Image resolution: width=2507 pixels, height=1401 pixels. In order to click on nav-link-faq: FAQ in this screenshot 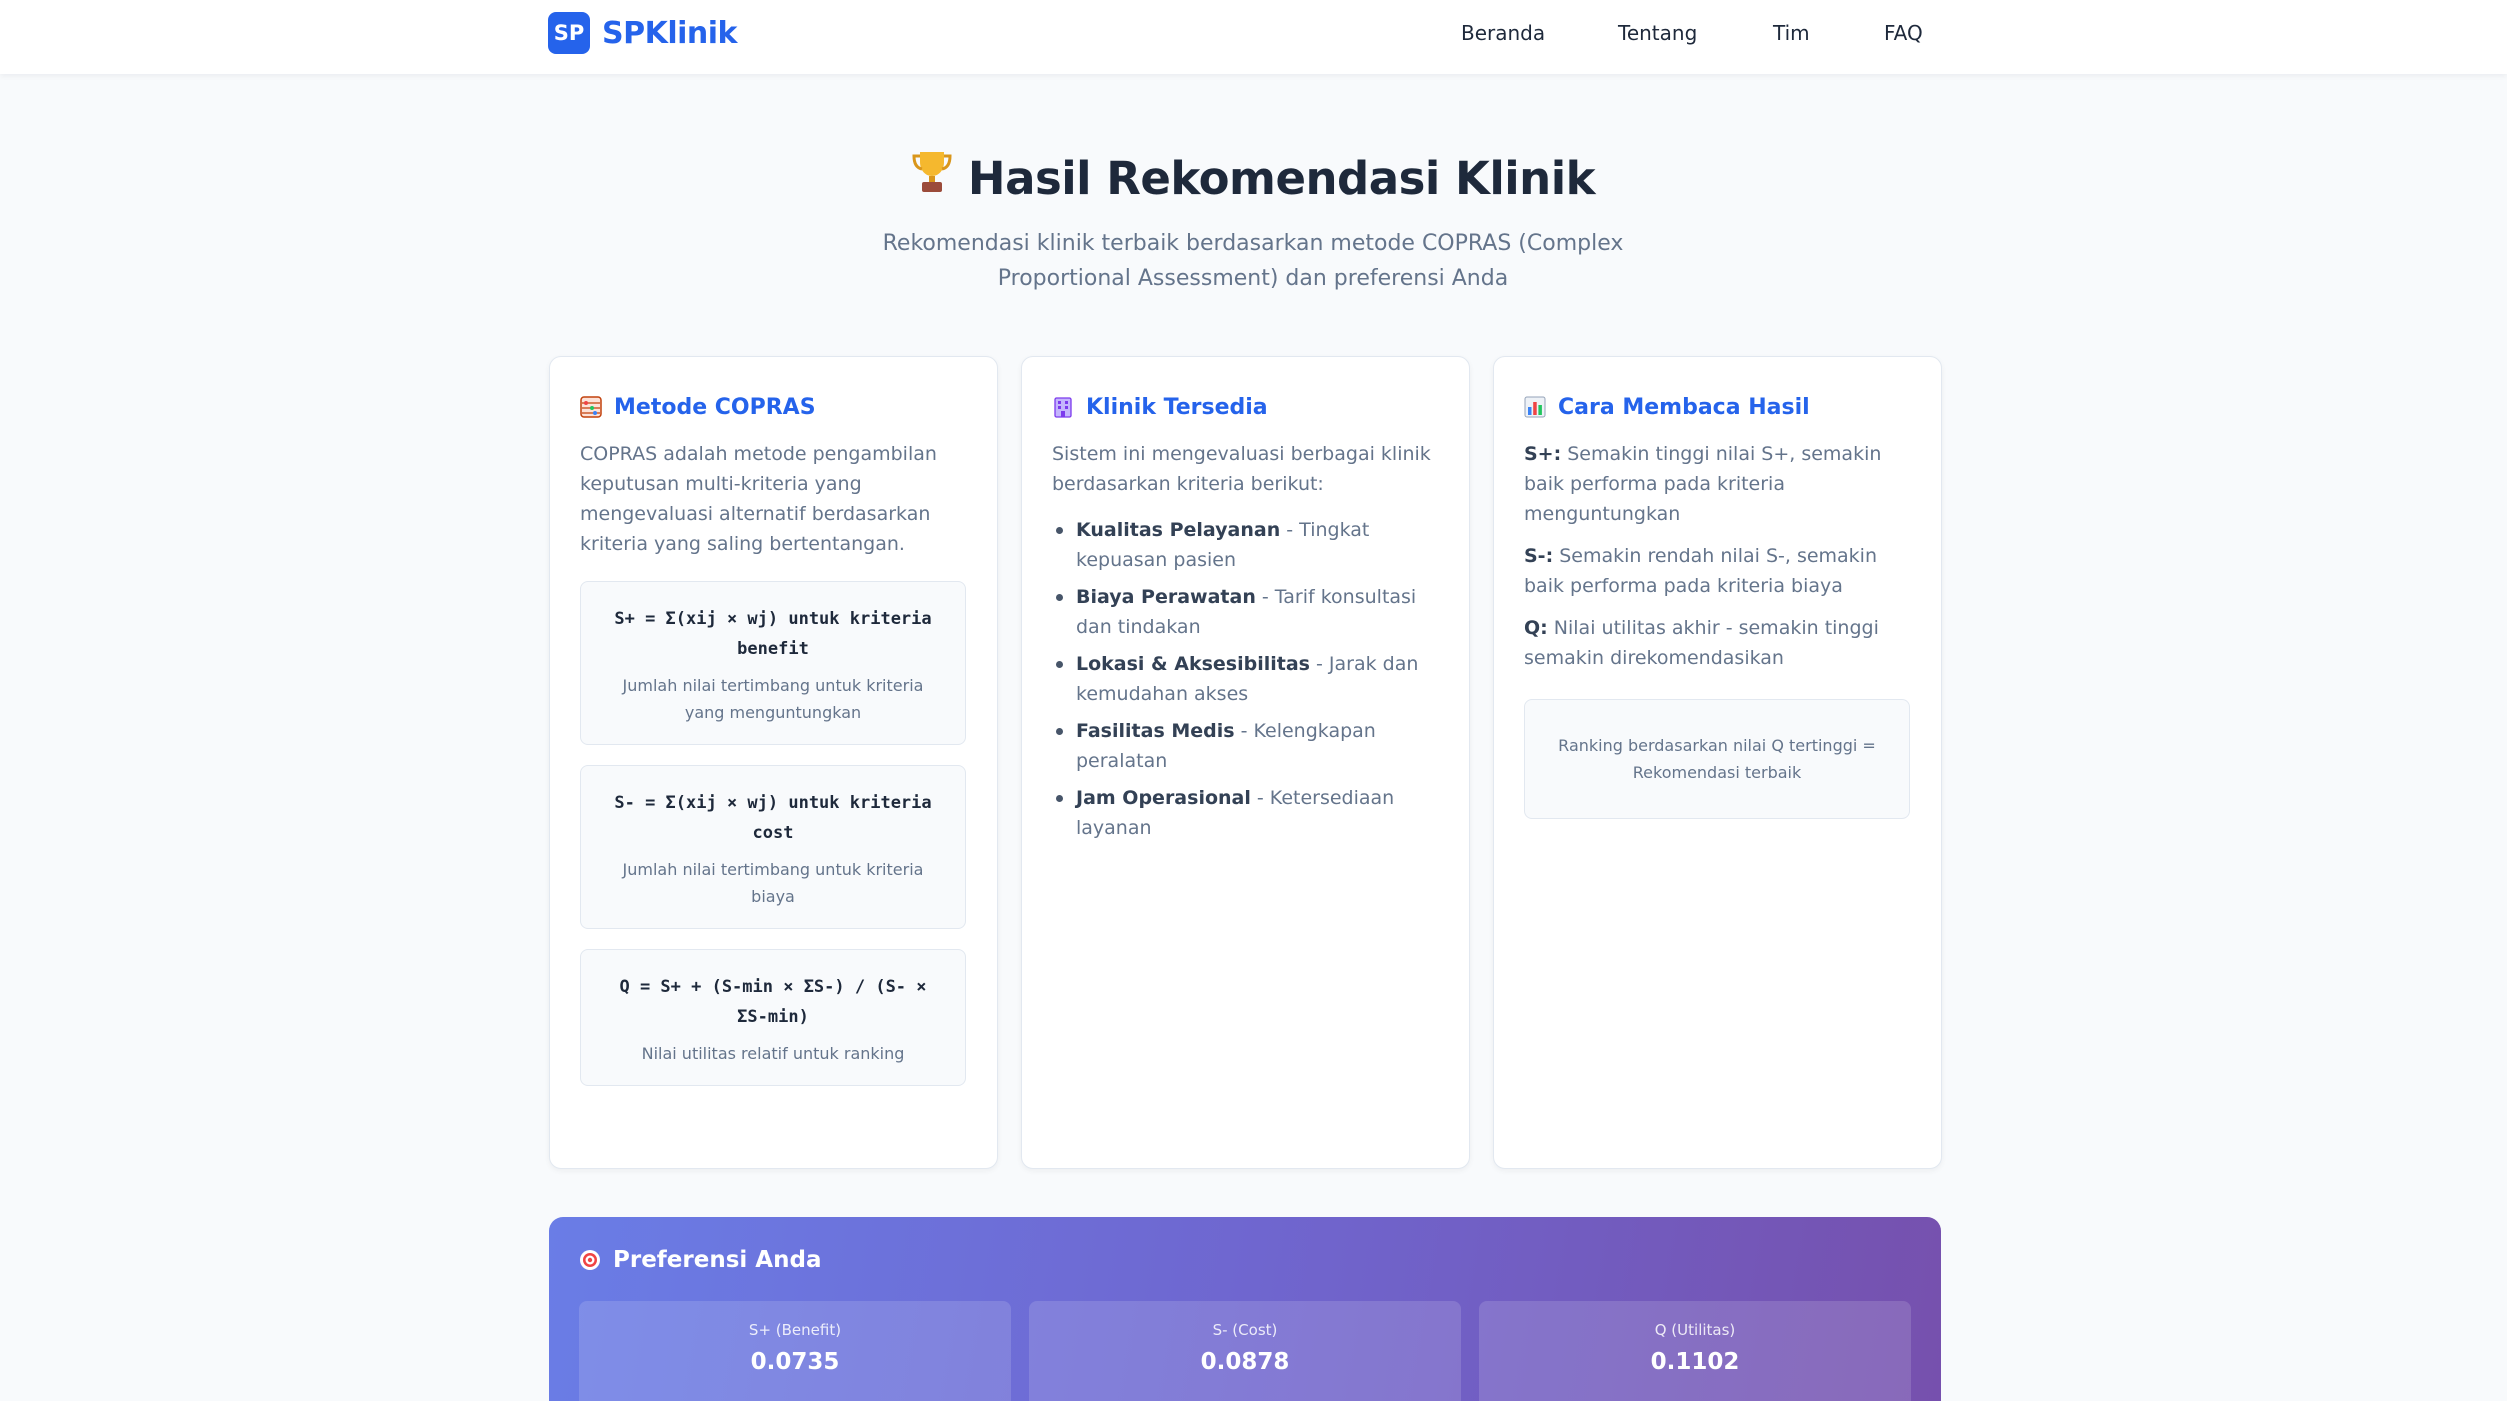, I will do `click(1903, 33)`.